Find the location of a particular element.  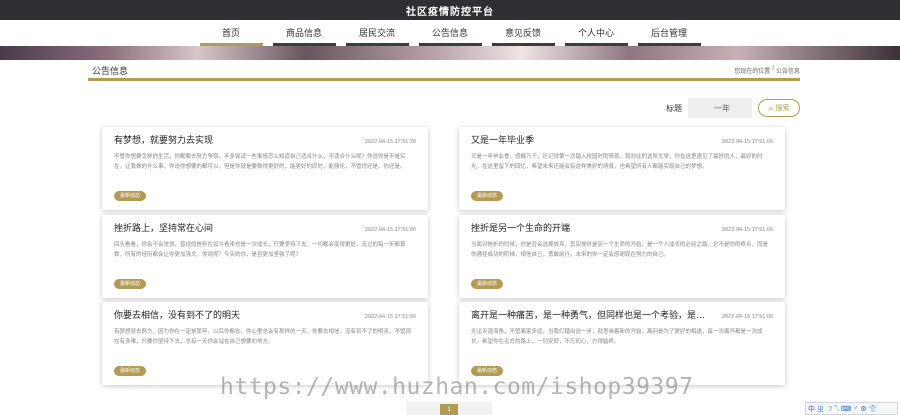

notice-time: 2022-04-15 17:51:20 is located at coordinates (390, 142).